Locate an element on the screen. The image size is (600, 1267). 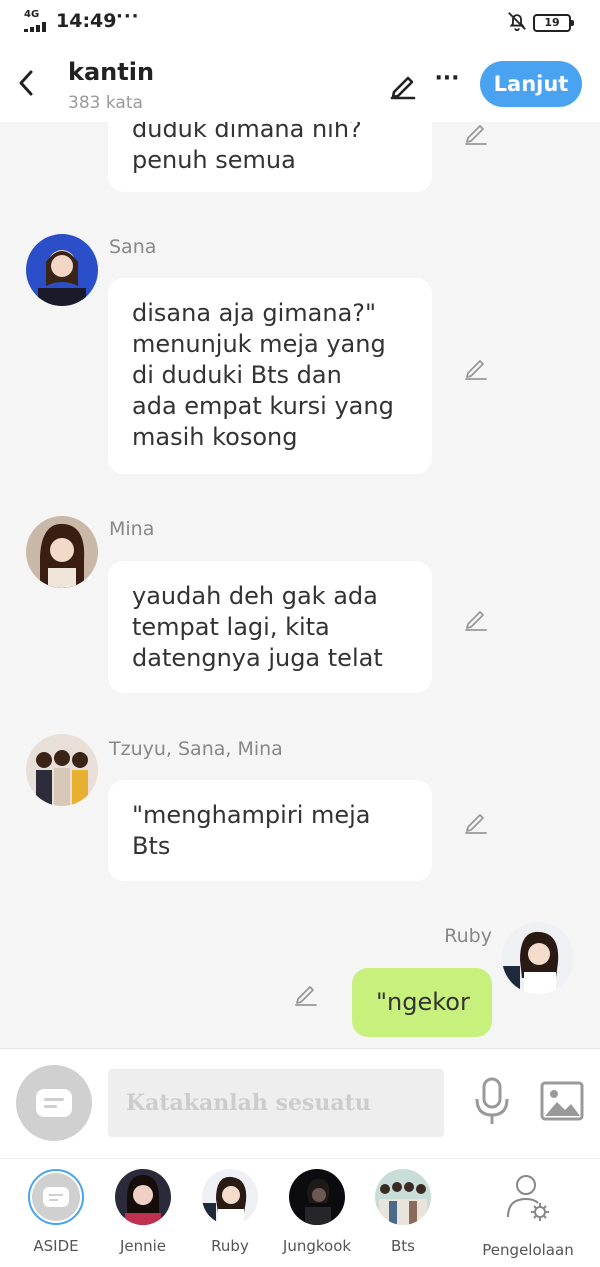
clock: 14:49 is located at coordinates (86, 21).